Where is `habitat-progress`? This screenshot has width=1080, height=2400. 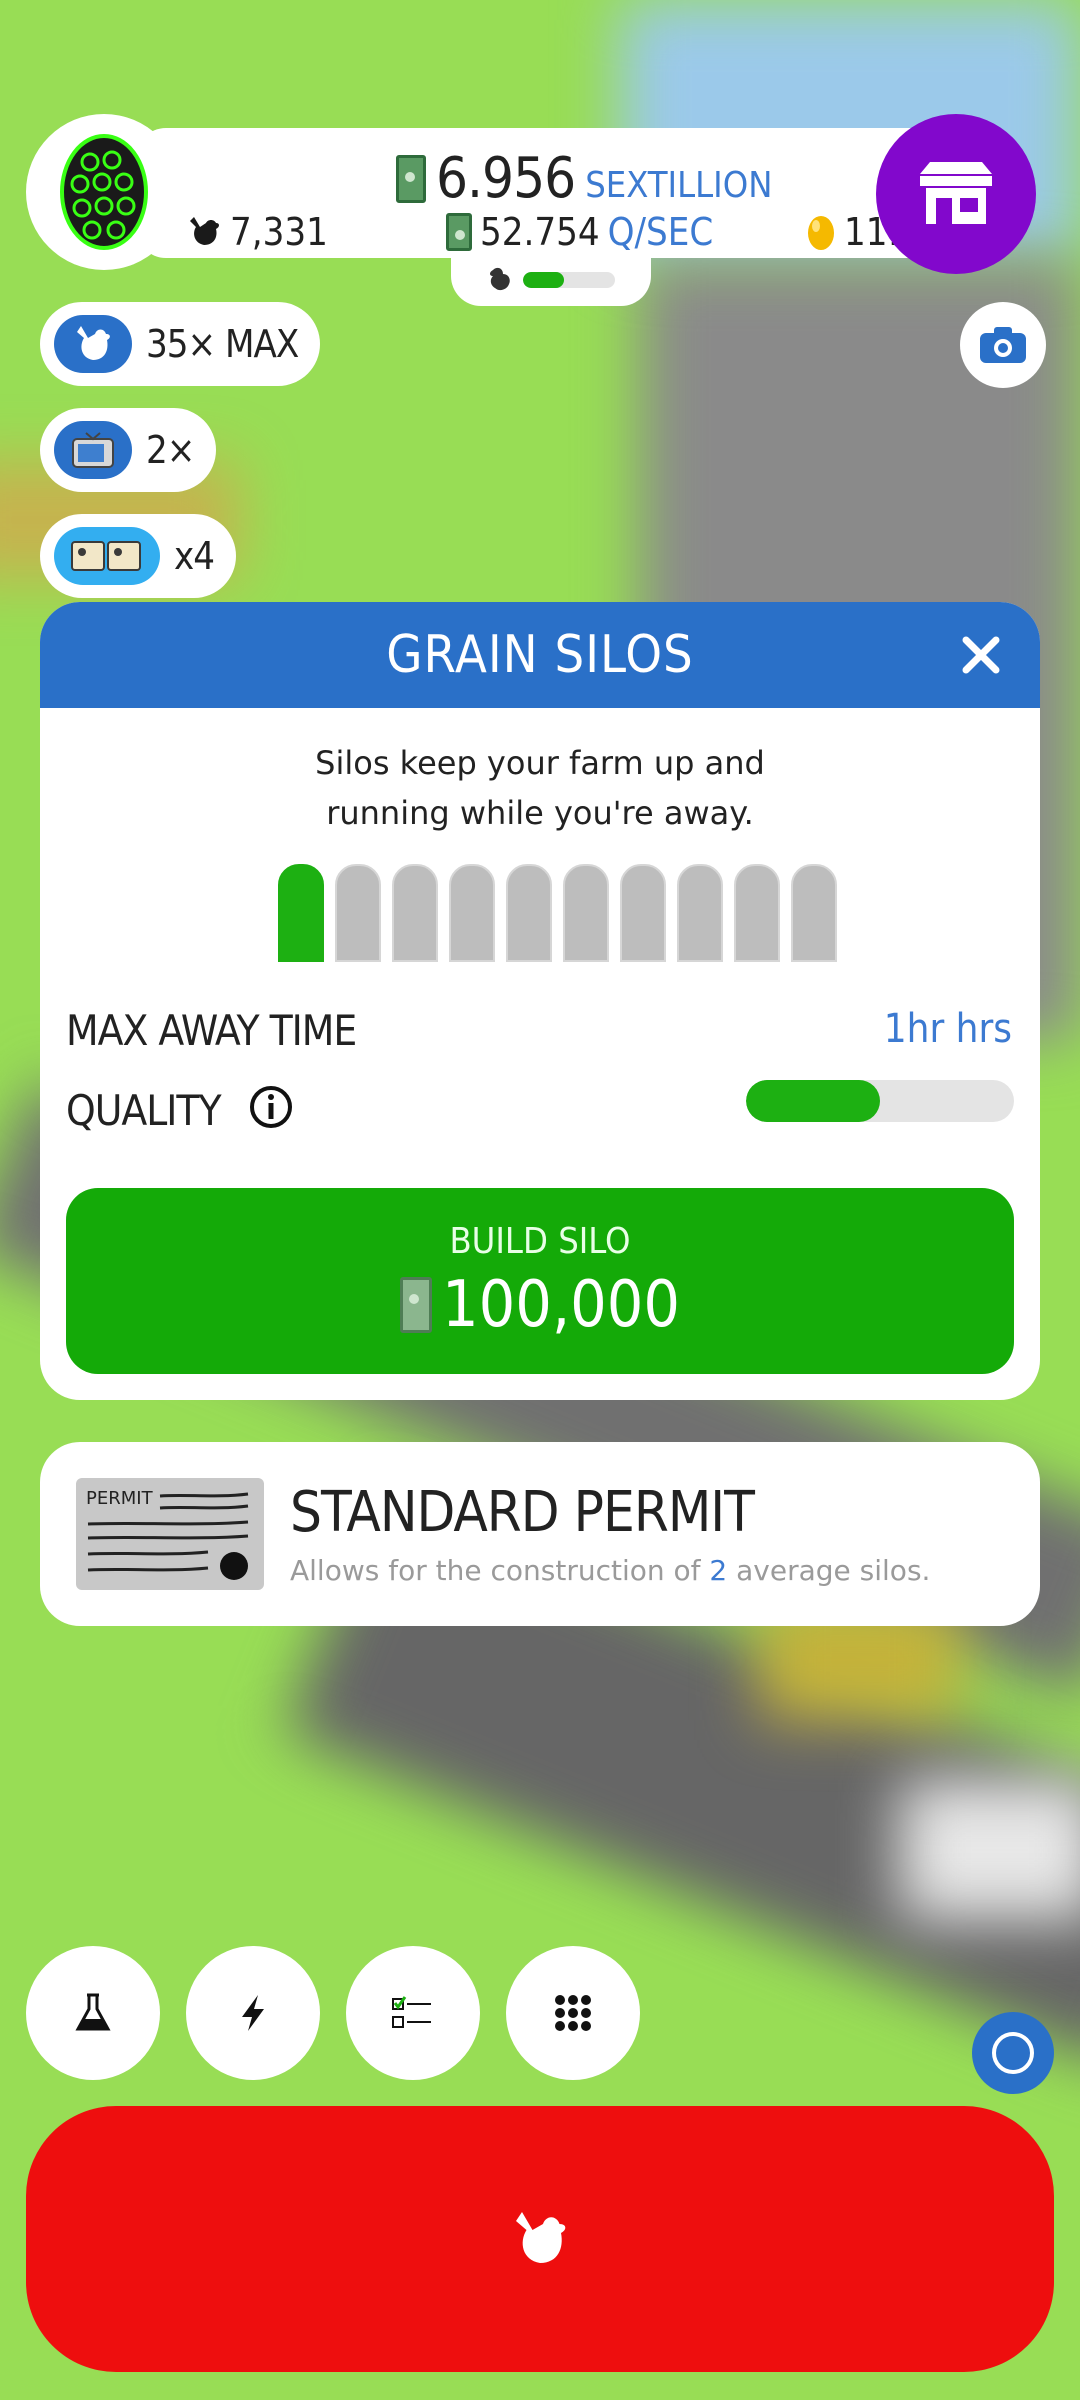
habitat-progress is located at coordinates (551, 280).